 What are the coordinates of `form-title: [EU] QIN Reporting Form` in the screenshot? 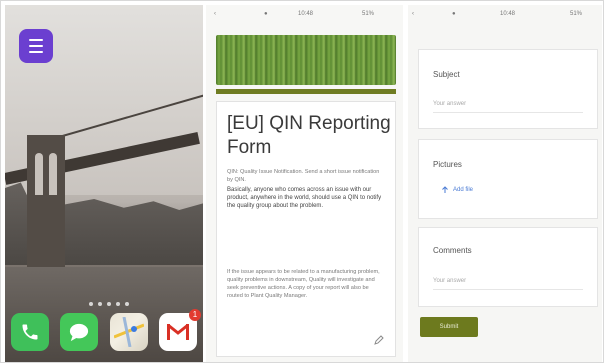 It's located at (309, 135).